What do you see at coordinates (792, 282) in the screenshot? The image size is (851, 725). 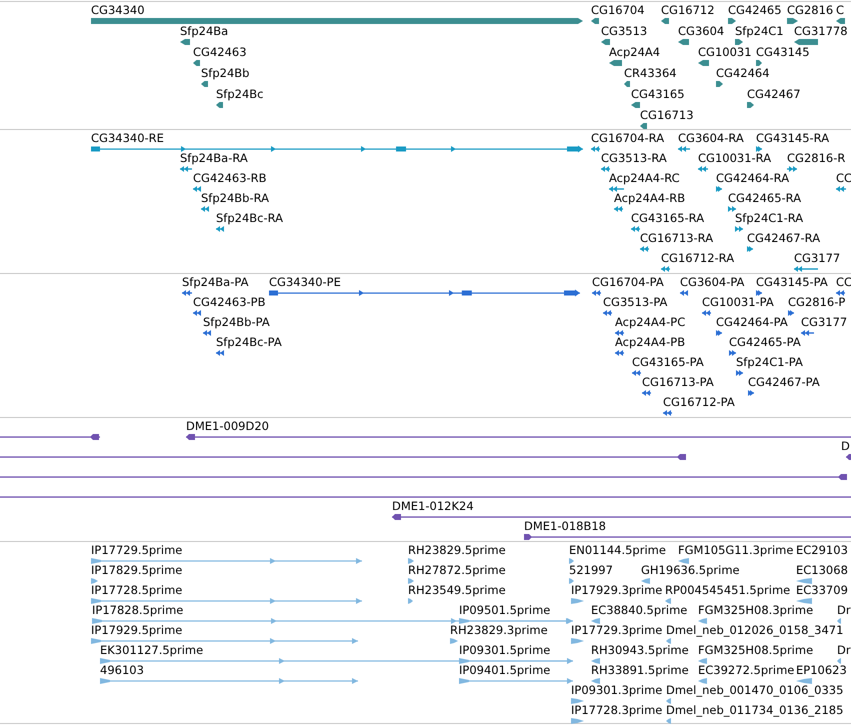 I see `feature-label: CG43145-PA` at bounding box center [792, 282].